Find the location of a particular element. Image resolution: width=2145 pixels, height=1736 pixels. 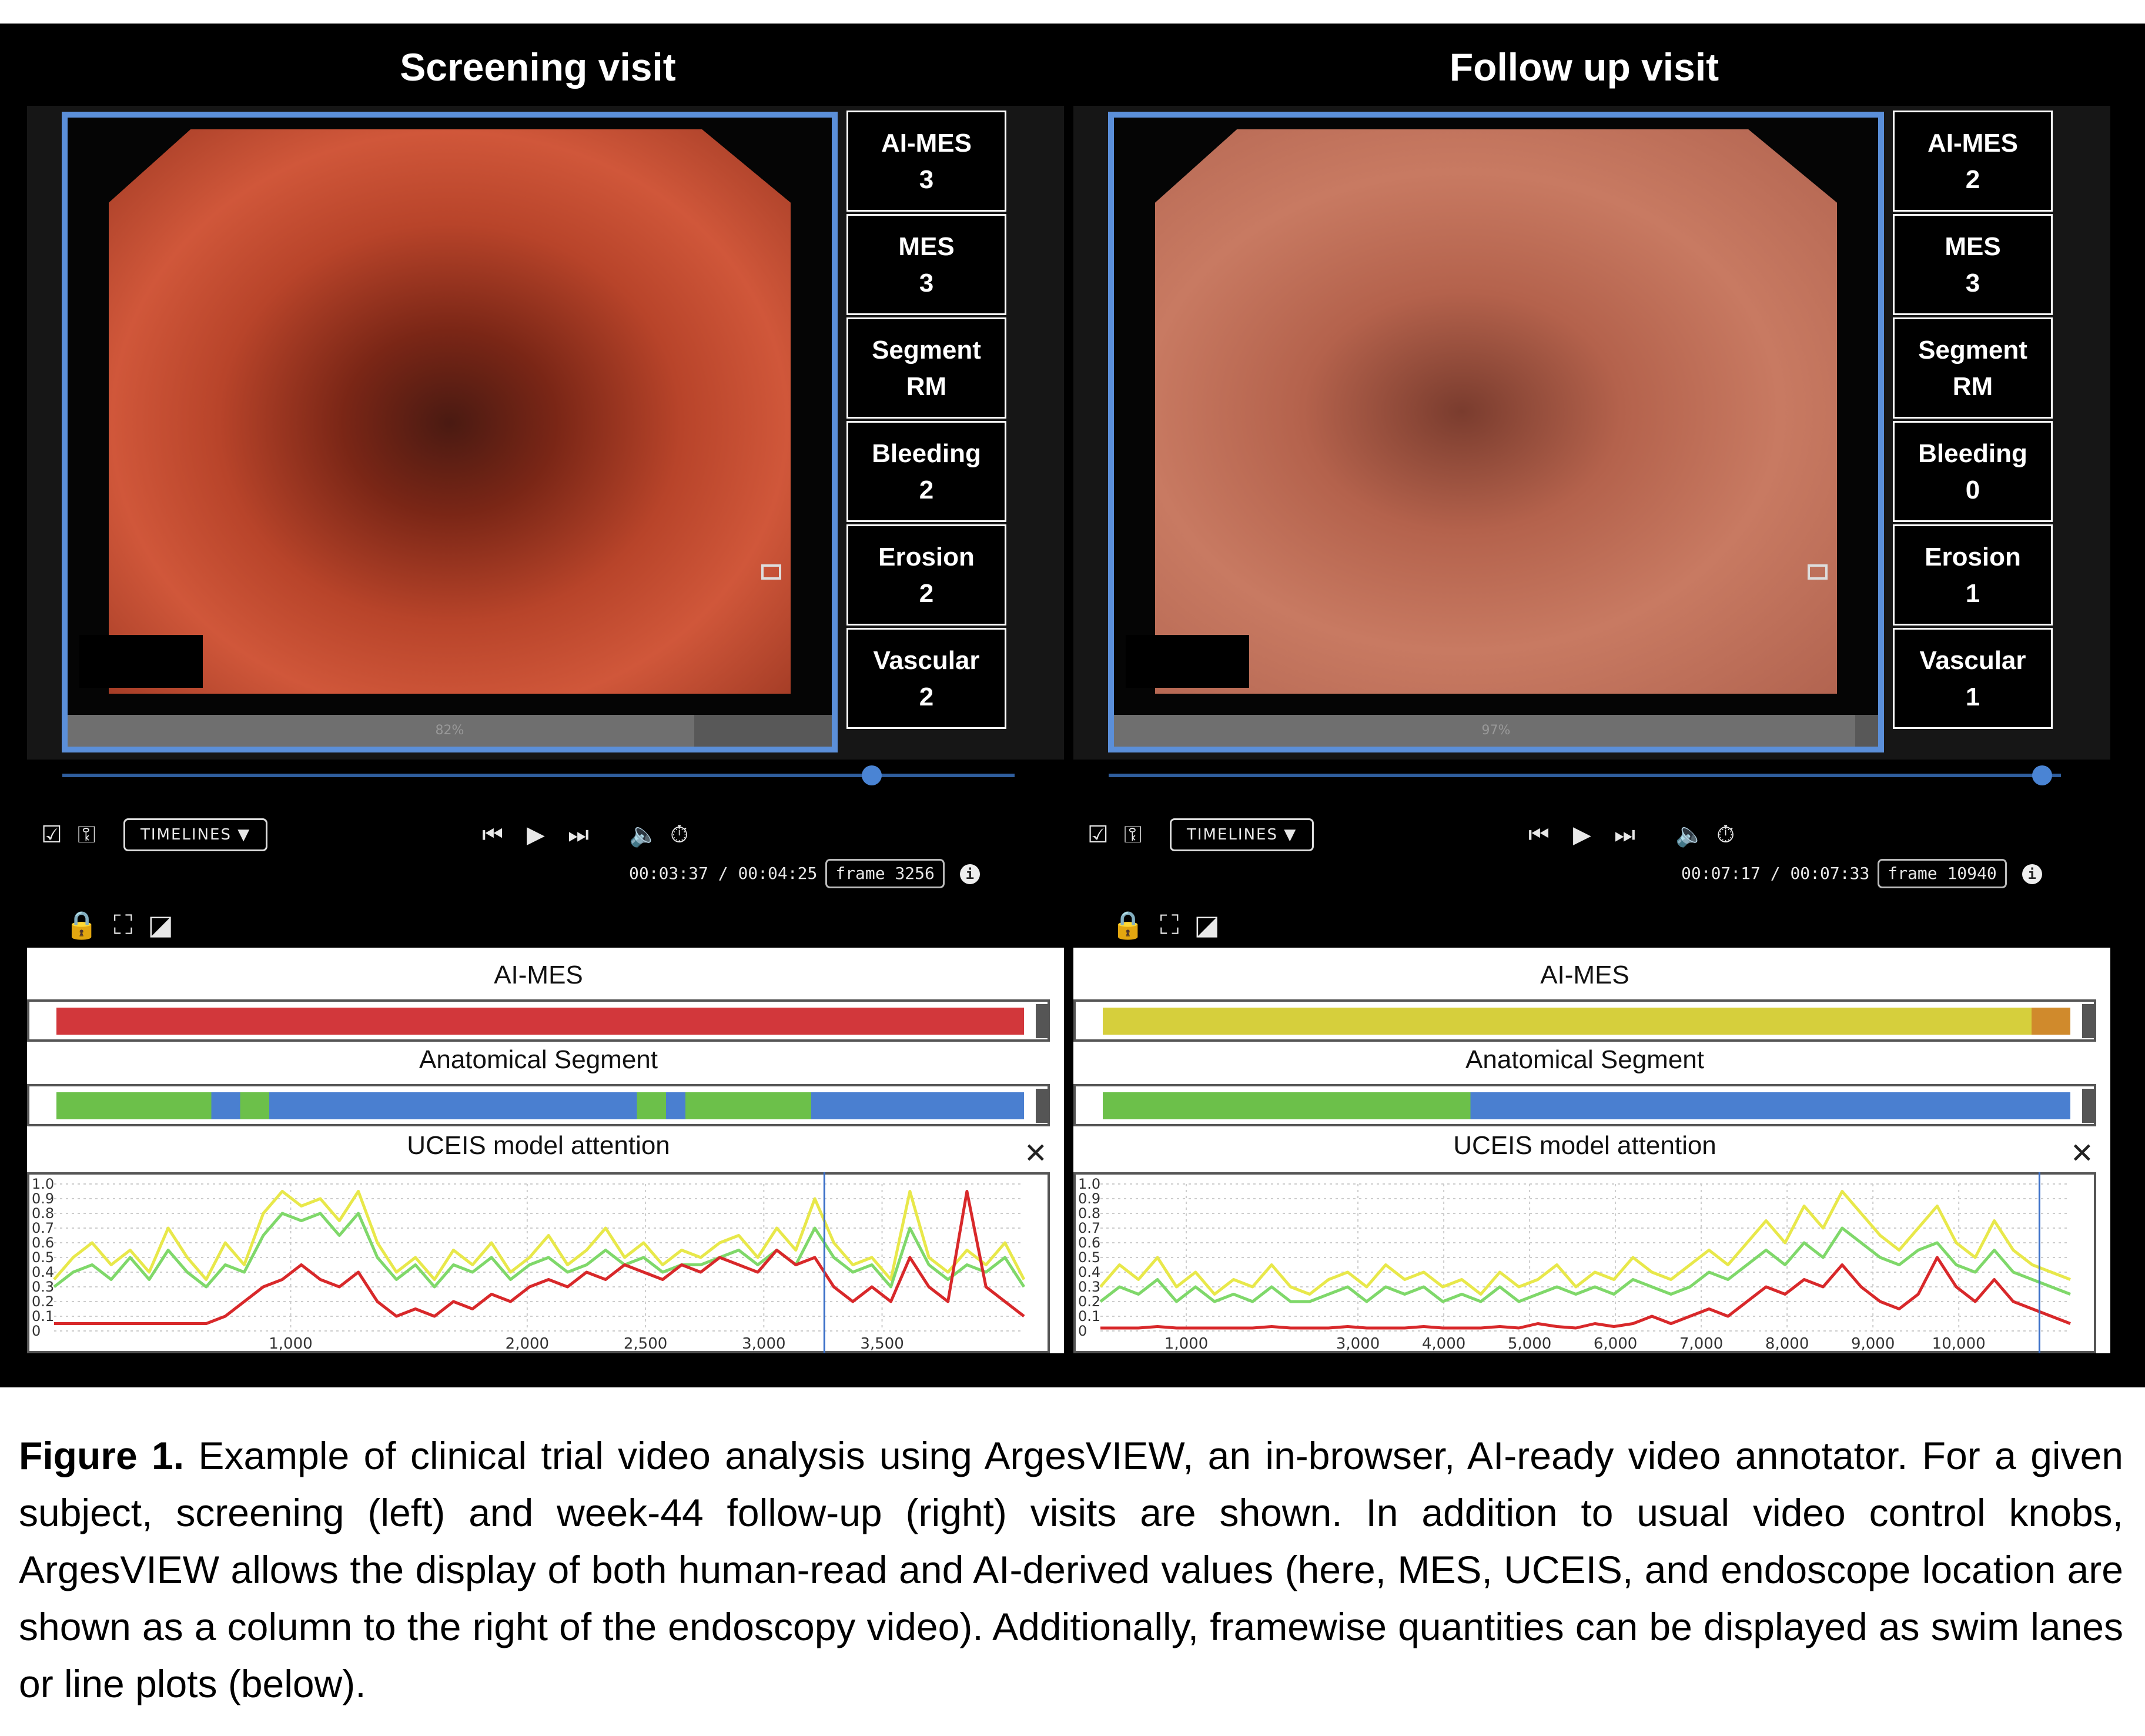

time-readout: 00:07:17 / 00:07:33 frame 10940 i is located at coordinates (1861, 875).